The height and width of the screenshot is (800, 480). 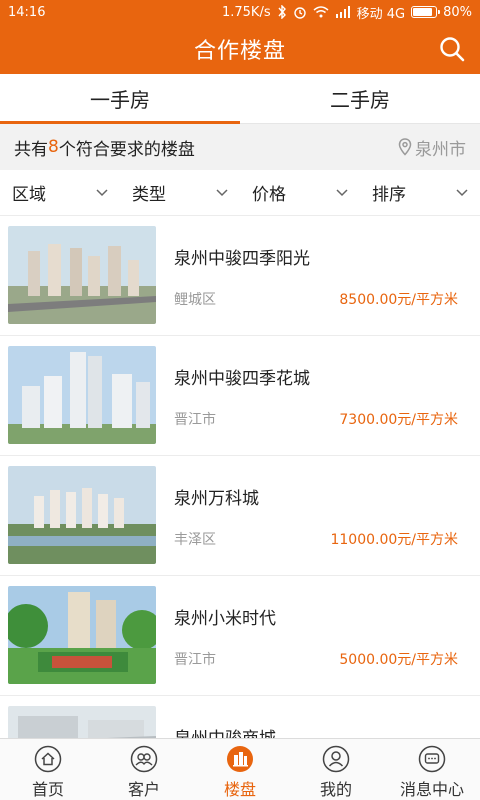 I want to click on network-speed: 1.75K/s, so click(x=246, y=12).